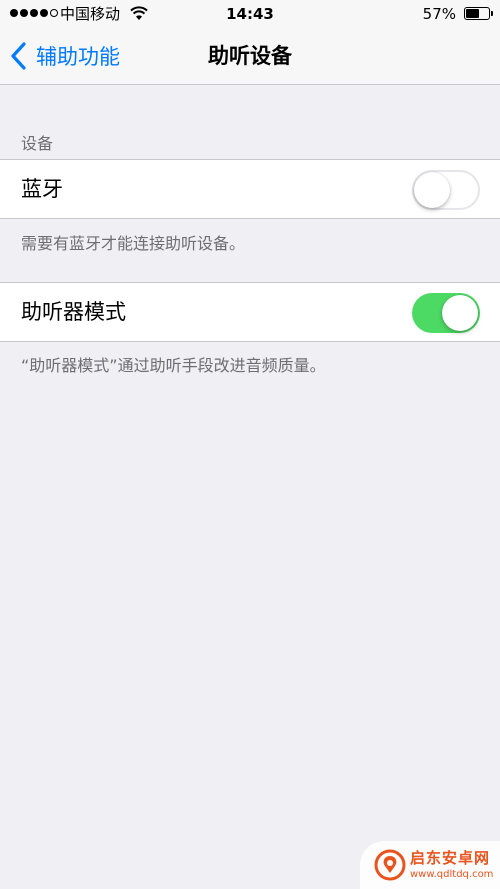 The height and width of the screenshot is (889, 500). What do you see at coordinates (439, 14) in the screenshot?
I see `battery-percent: 57%` at bounding box center [439, 14].